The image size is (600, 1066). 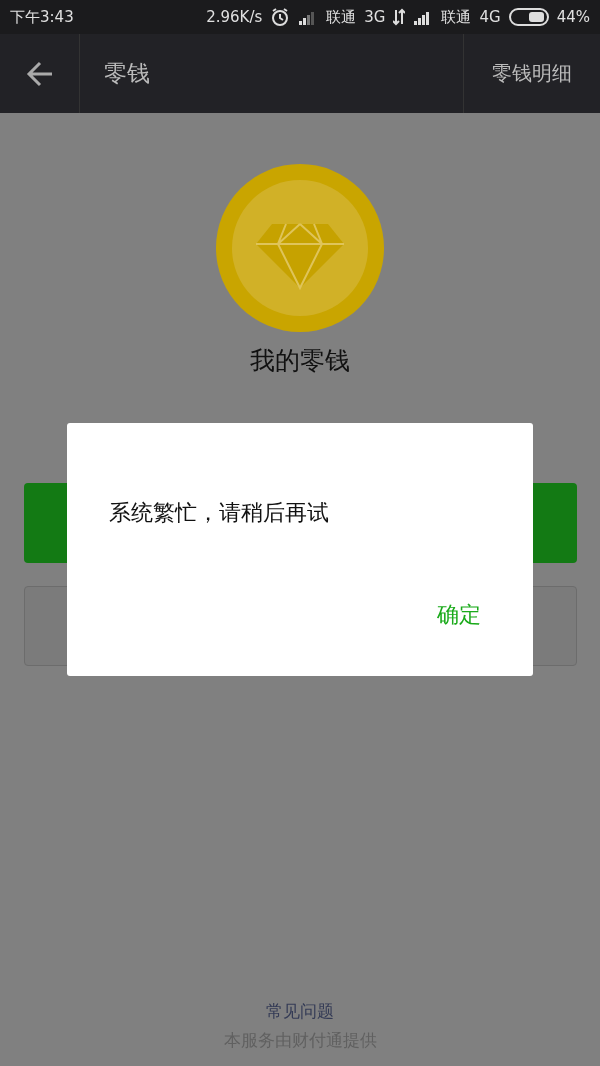 I want to click on diamond-coin-icon, so click(x=300, y=248).